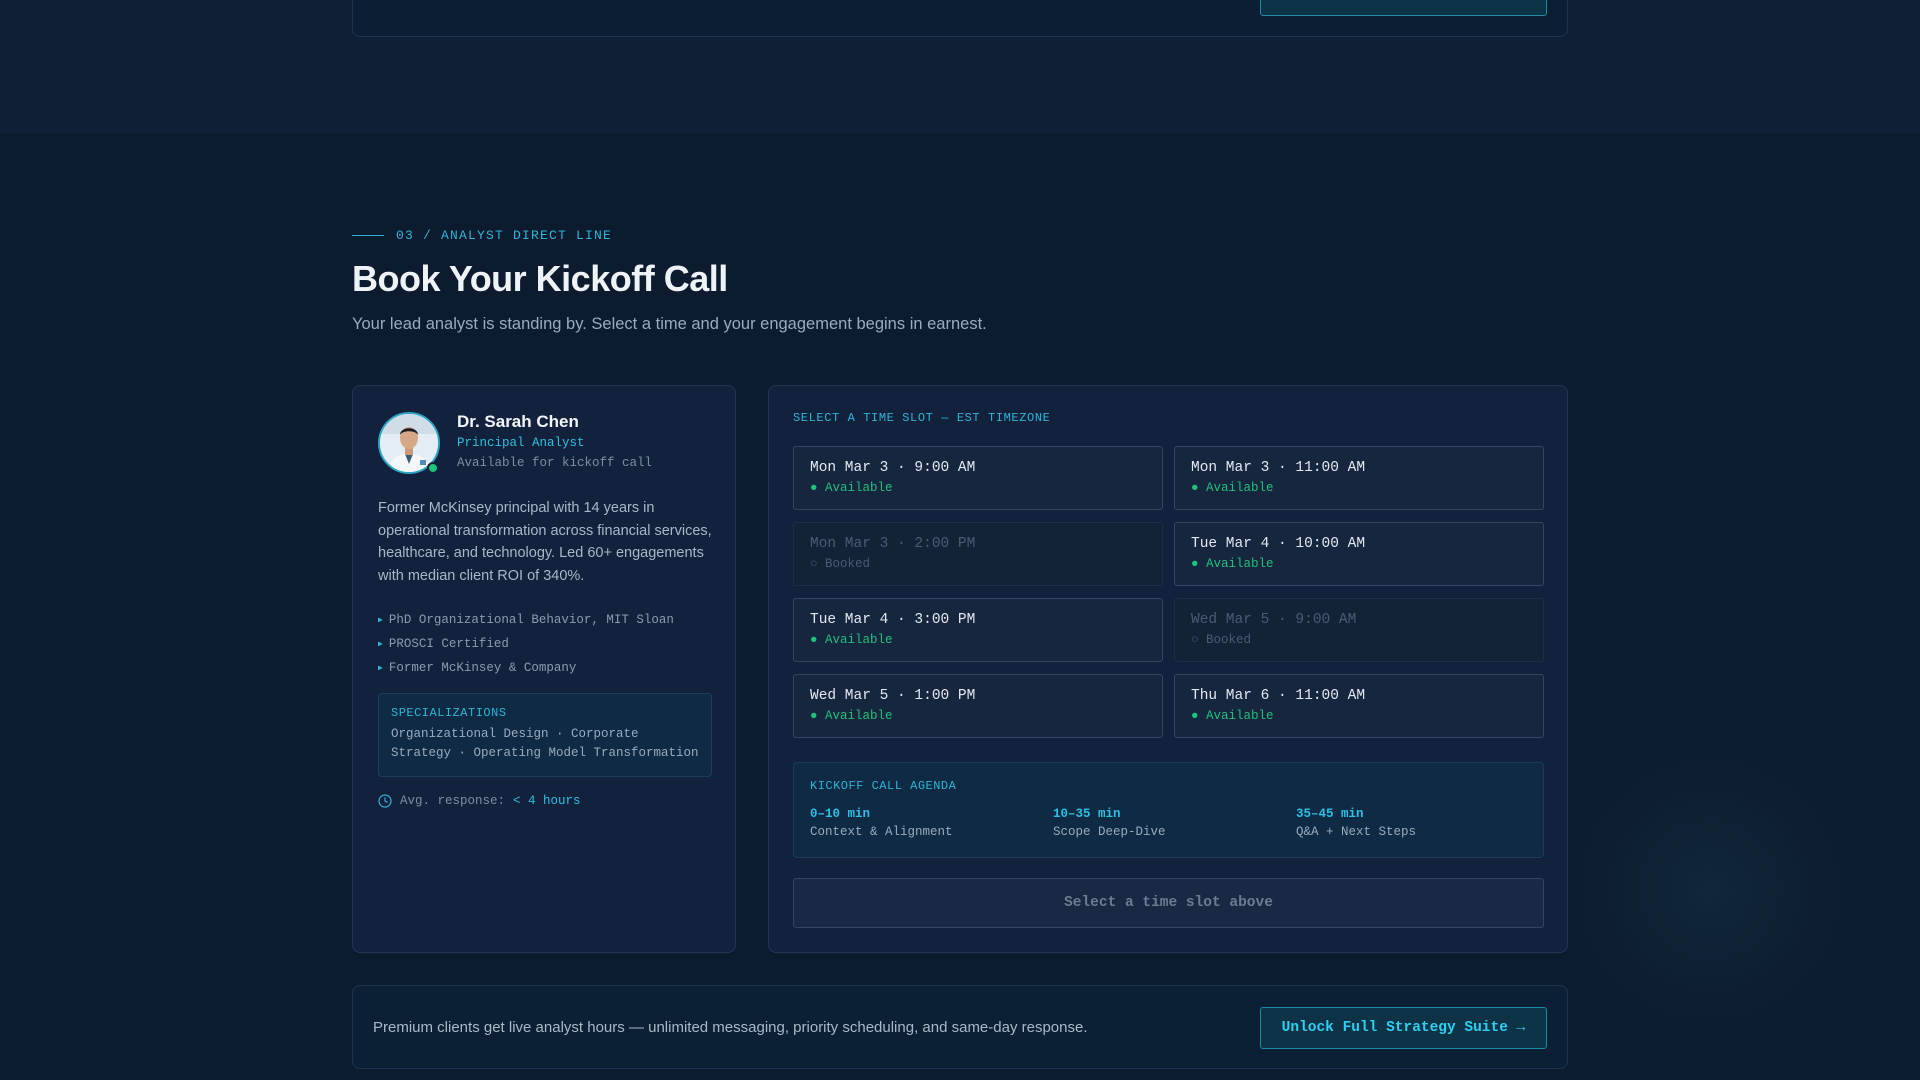 Image resolution: width=1920 pixels, height=1080 pixels. I want to click on time-slot-booked: Wed Mar 5 · 9:00 AM ○ Booked, so click(1359, 630).